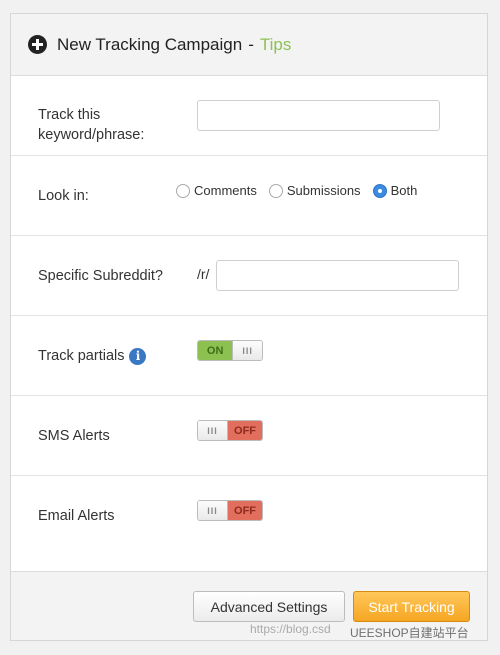 The height and width of the screenshot is (655, 500). I want to click on email-alerts-row: Email Alerts III OFF, so click(249, 516).